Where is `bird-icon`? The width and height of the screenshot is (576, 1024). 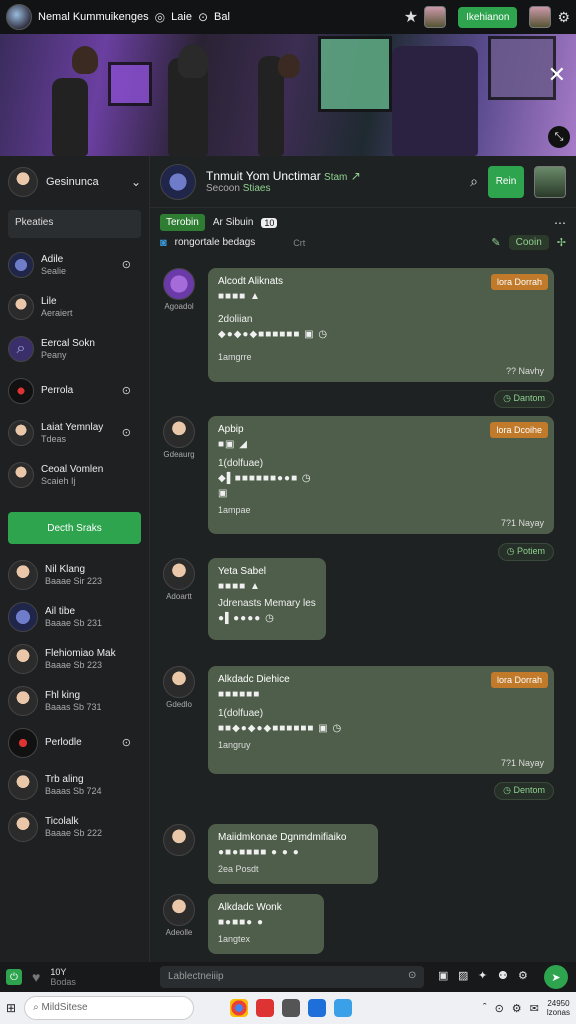 bird-icon is located at coordinates (343, 1008).